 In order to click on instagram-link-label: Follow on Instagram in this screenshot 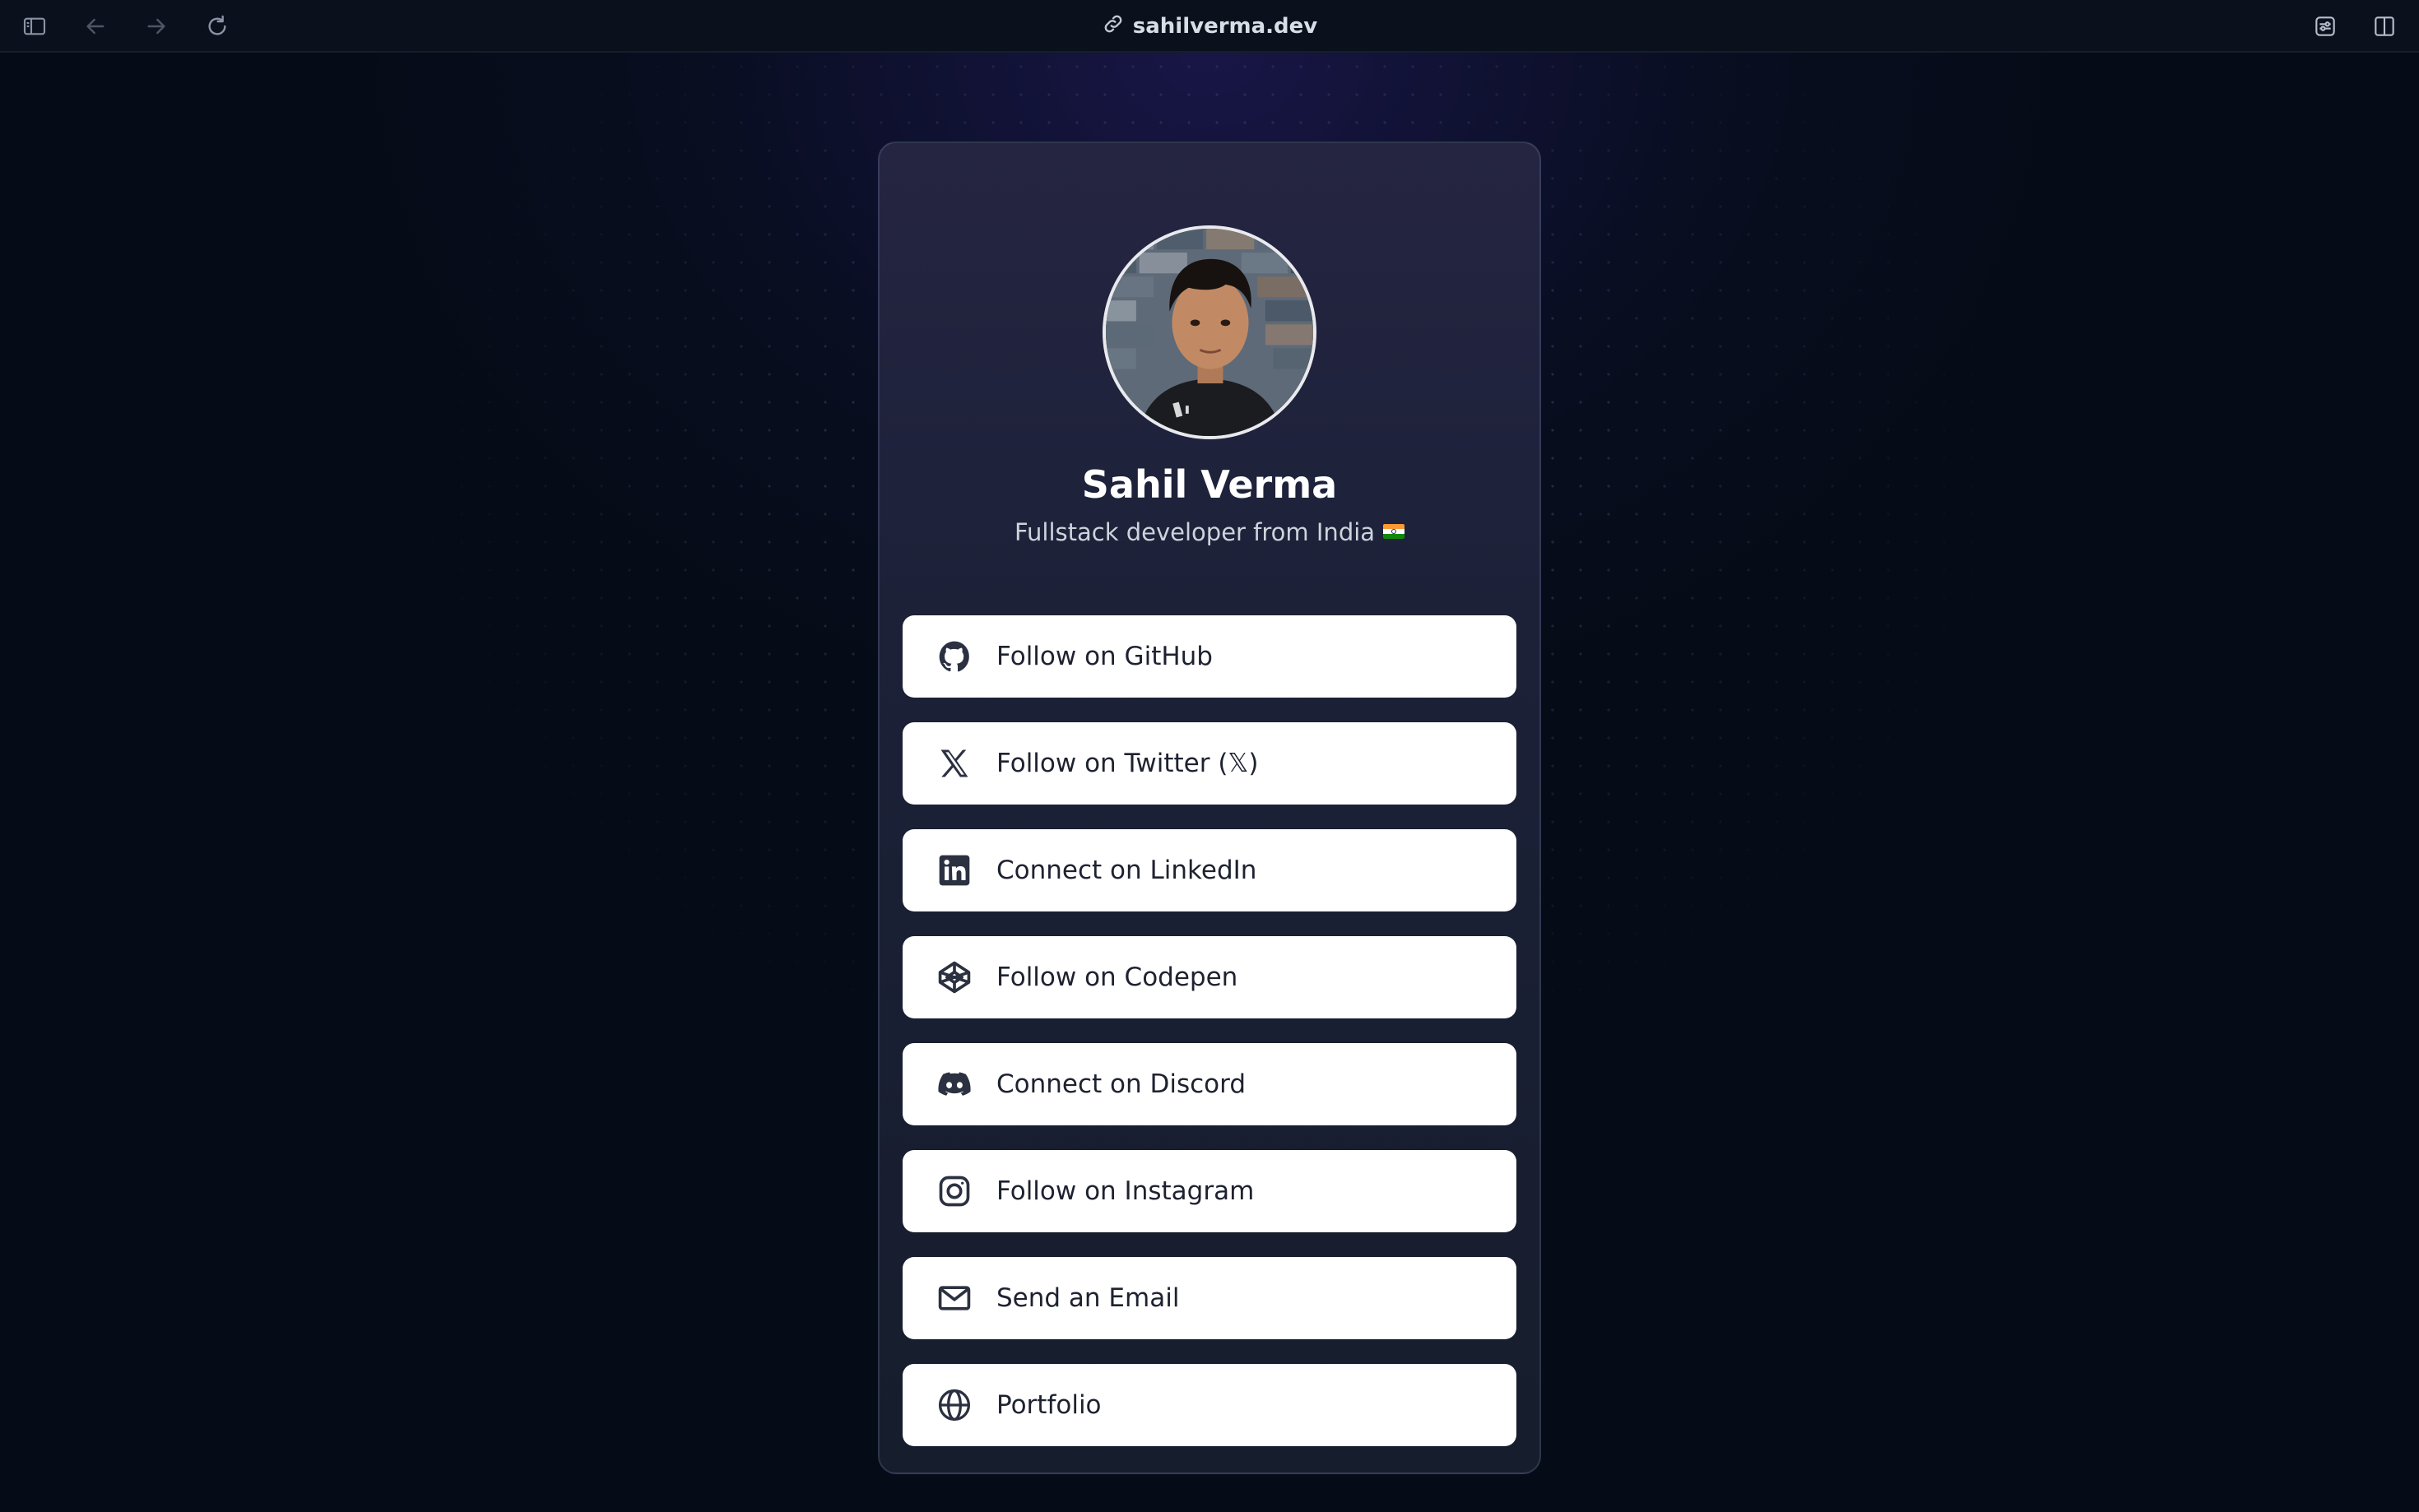, I will do `click(1125, 1191)`.